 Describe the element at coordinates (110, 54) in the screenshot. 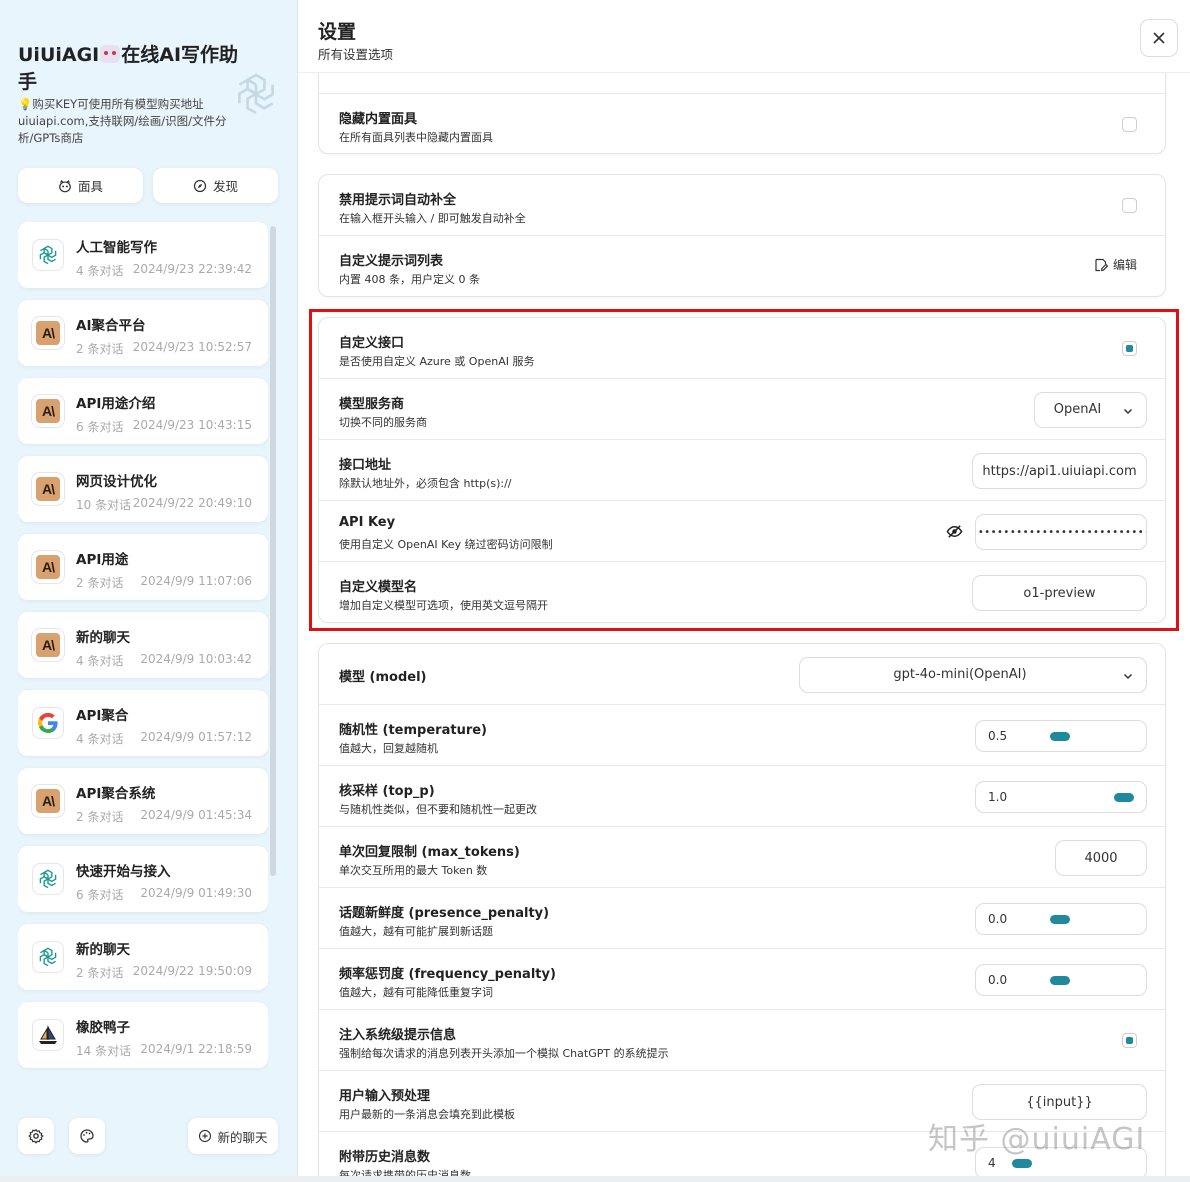

I see `robot-icon` at that location.